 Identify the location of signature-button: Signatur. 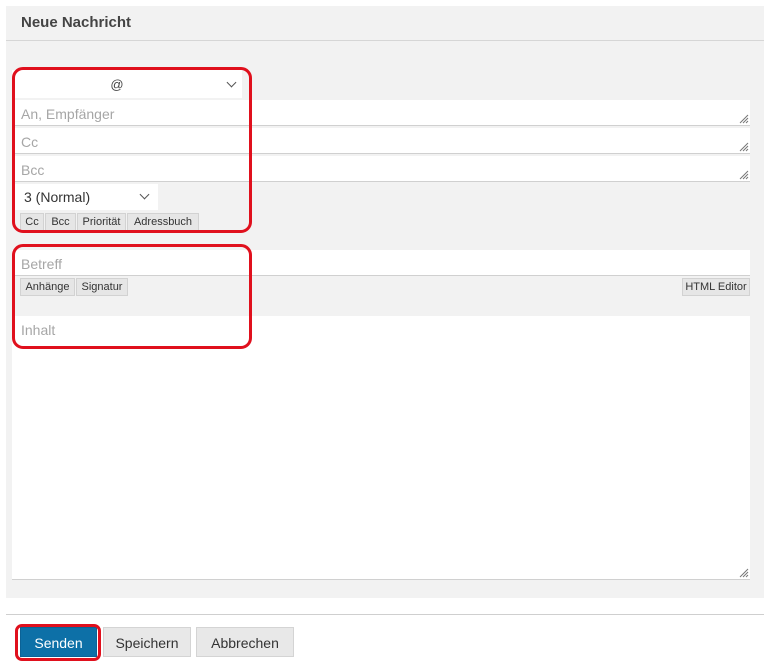
(102, 287).